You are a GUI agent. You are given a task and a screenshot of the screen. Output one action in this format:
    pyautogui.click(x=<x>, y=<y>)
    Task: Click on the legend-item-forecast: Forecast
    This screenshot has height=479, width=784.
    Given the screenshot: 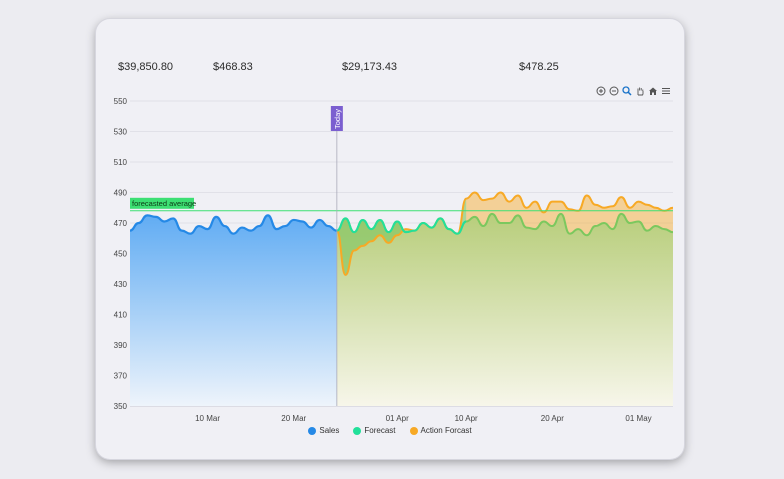 What is the action you would take?
    pyautogui.click(x=374, y=430)
    